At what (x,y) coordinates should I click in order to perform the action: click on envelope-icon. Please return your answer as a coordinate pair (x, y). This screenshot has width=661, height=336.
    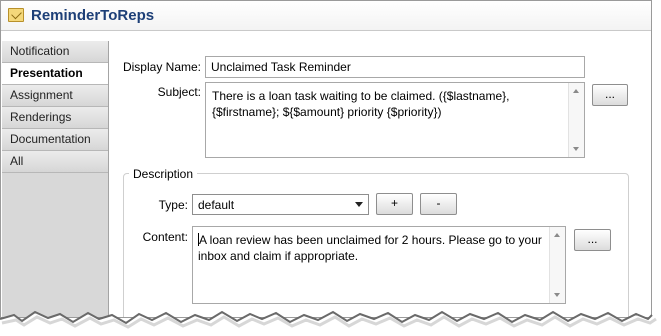
    Looking at the image, I should click on (16, 15).